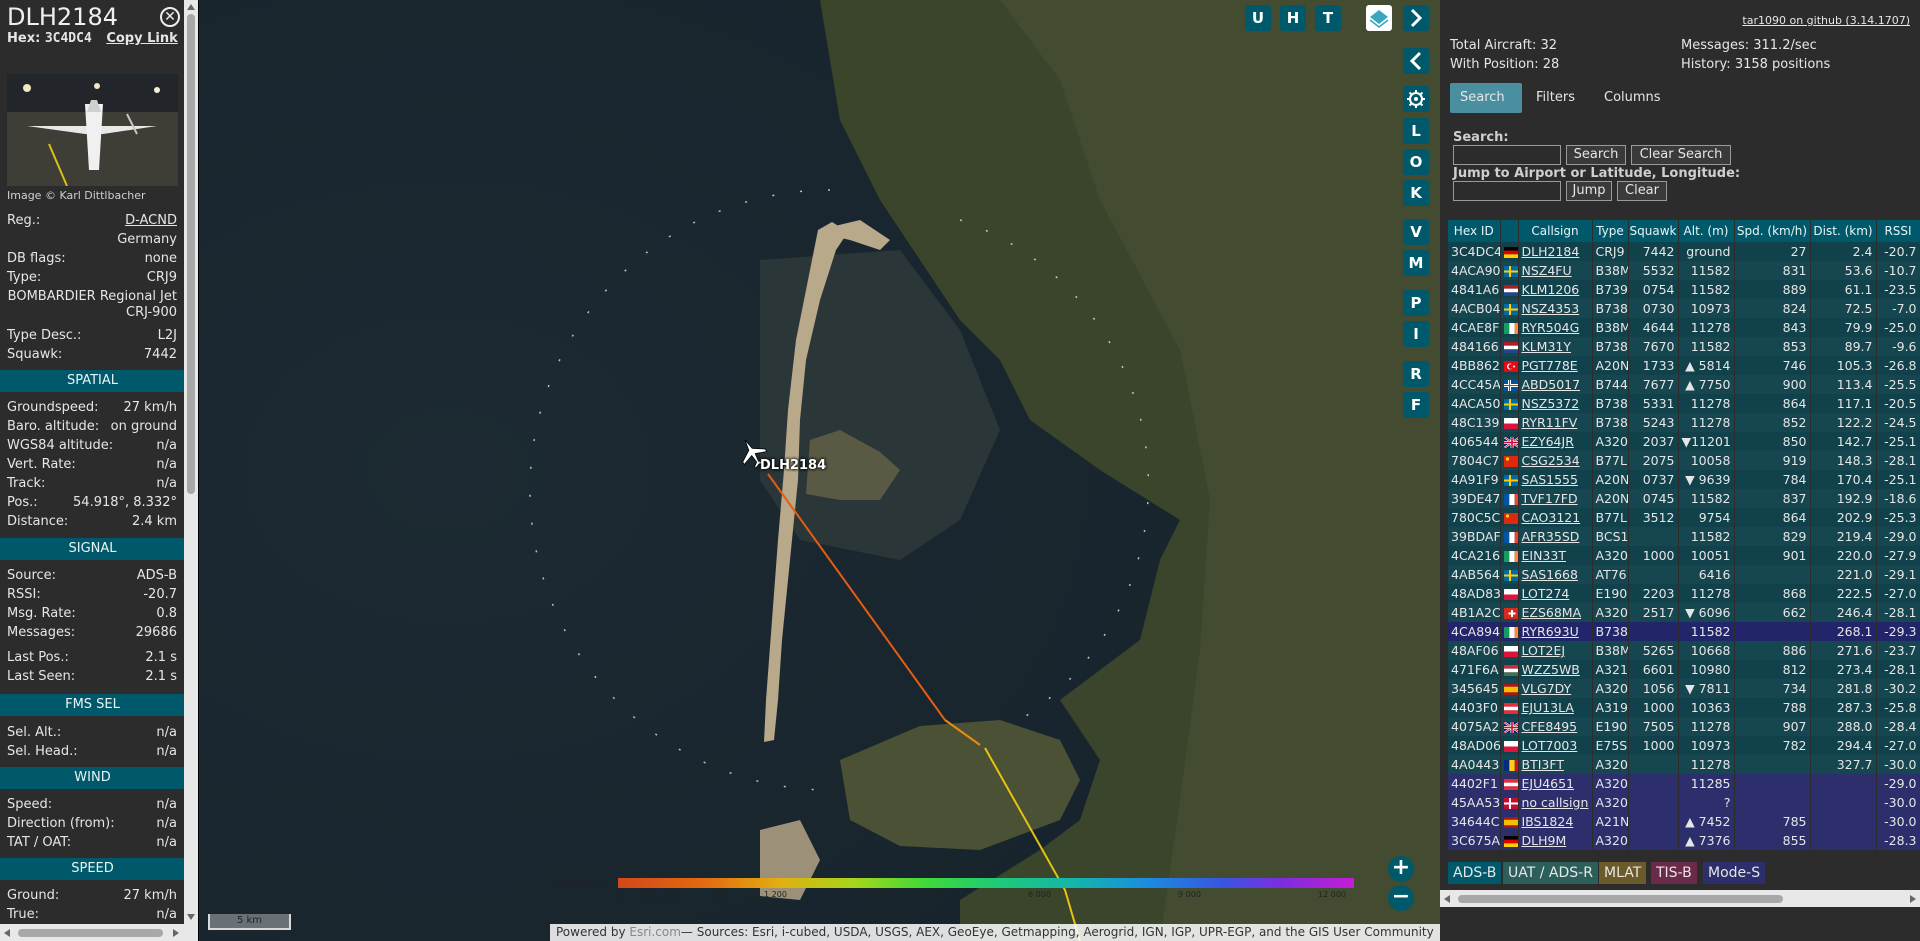  What do you see at coordinates (1684, 688) in the screenshot?
I see `table-row: 345645 VLG7DY A320 1056 ▼ 7811 734 281.8 -30.2` at bounding box center [1684, 688].